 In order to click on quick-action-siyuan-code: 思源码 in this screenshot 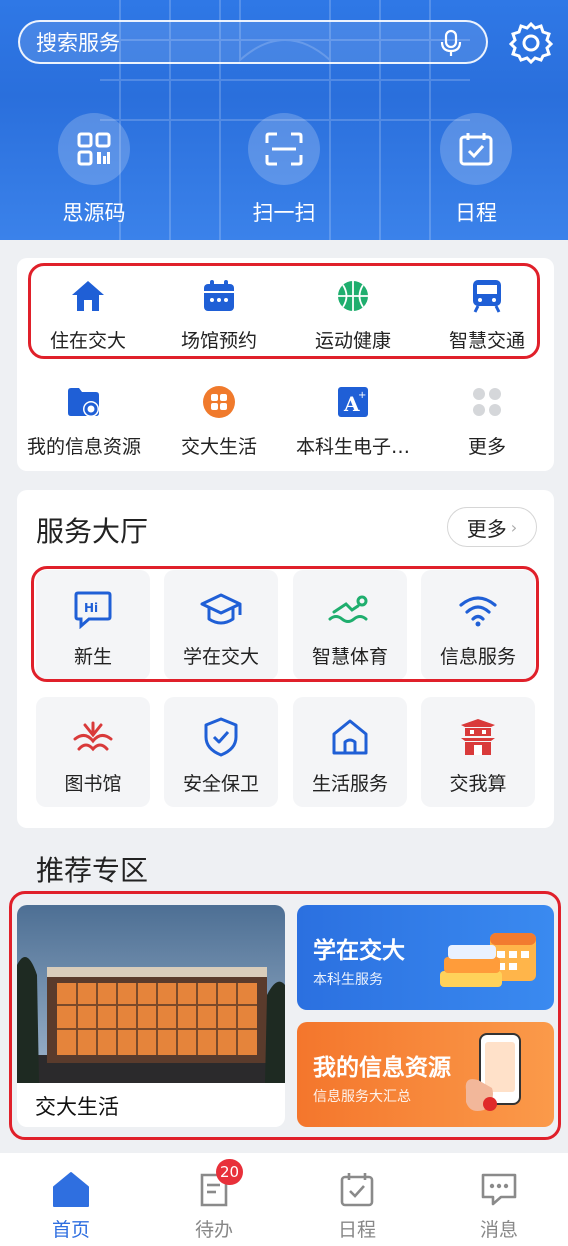, I will do `click(94, 170)`.